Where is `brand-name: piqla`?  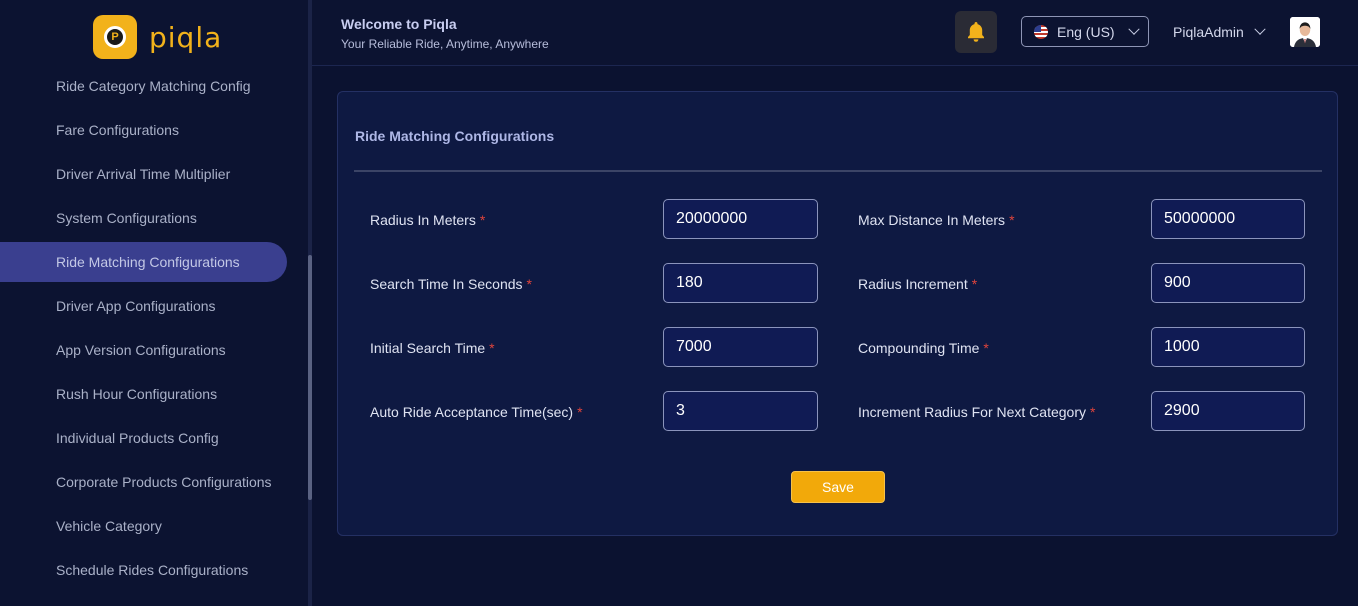 brand-name: piqla is located at coordinates (186, 37).